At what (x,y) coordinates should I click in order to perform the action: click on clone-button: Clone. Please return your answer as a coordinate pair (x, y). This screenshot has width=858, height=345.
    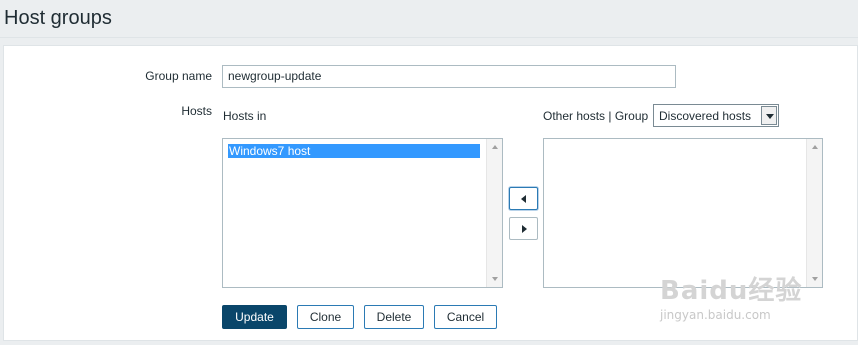
    Looking at the image, I should click on (325, 317).